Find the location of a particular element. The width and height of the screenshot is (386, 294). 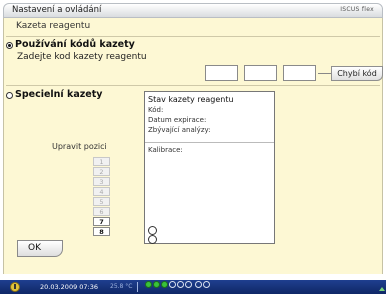

position-button-7: 7 is located at coordinates (101, 221).